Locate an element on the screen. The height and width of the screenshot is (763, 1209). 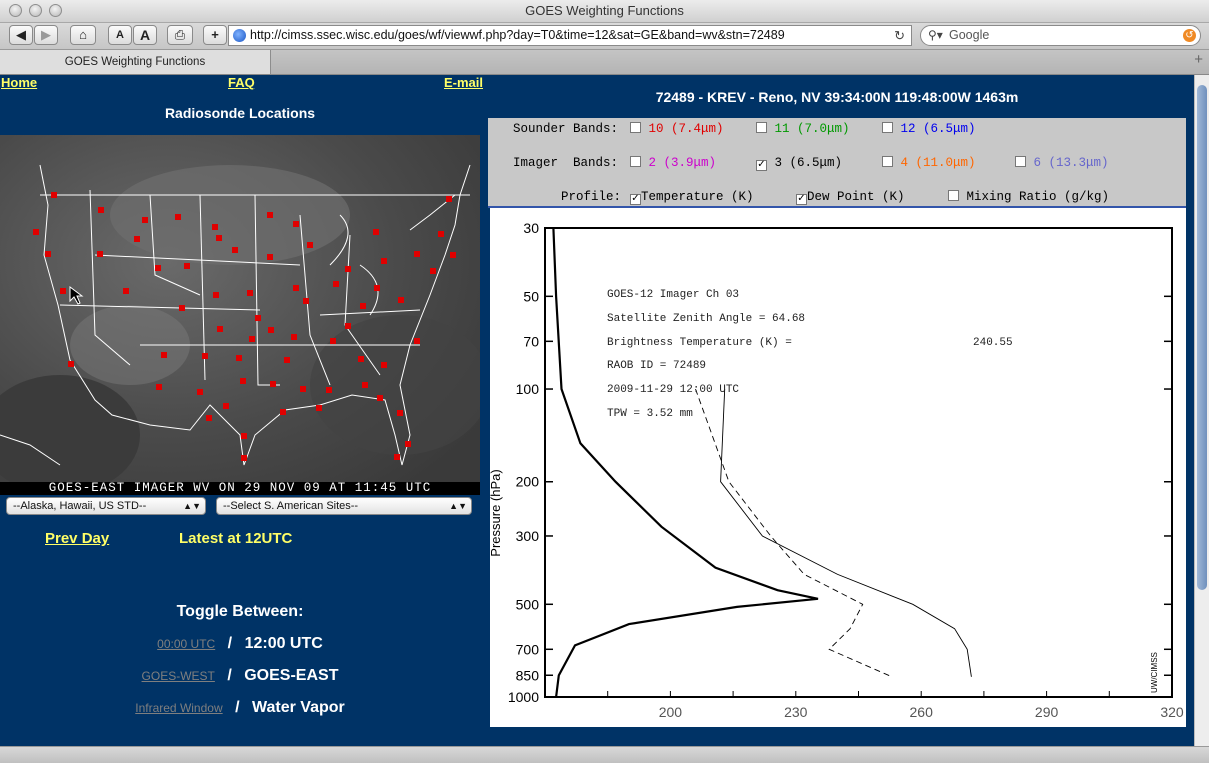
latest-label: Latest at 12UTC is located at coordinates (236, 538).